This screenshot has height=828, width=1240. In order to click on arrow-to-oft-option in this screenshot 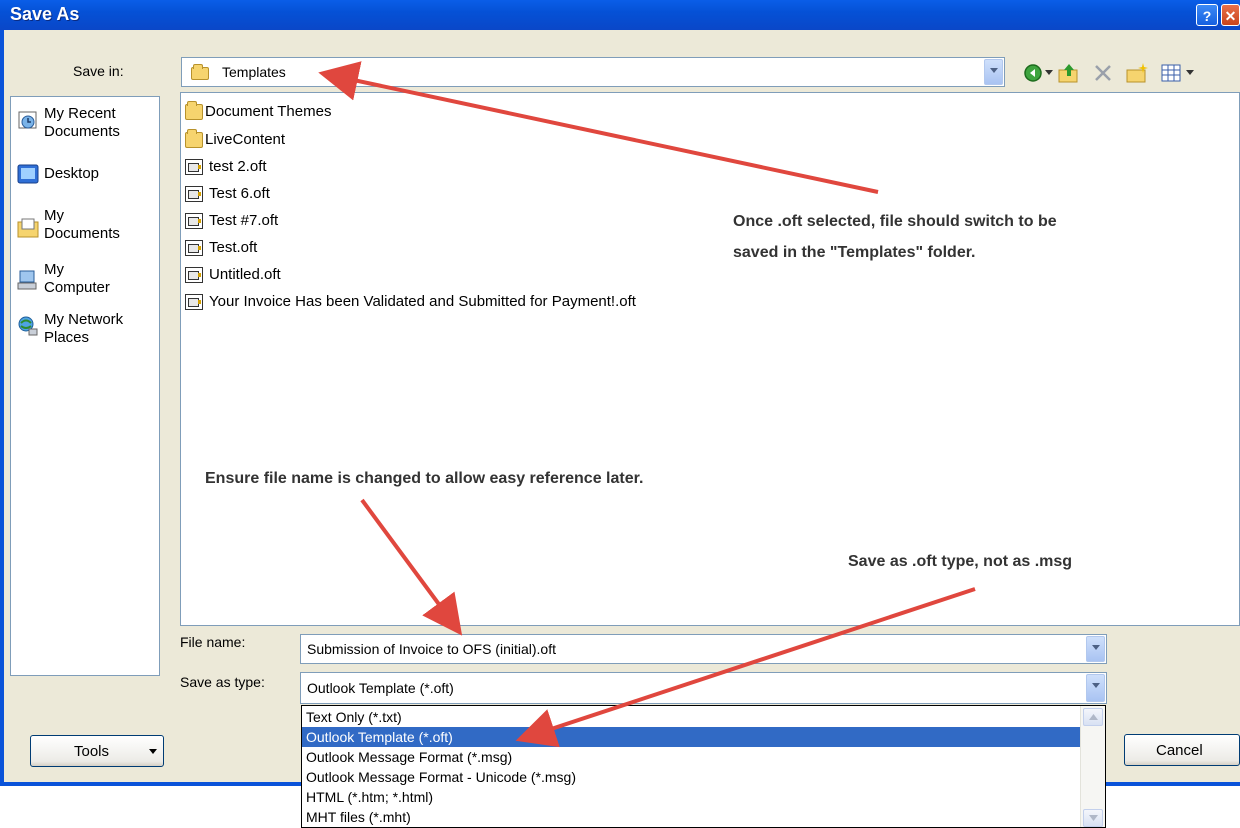, I will do `click(745, 667)`.